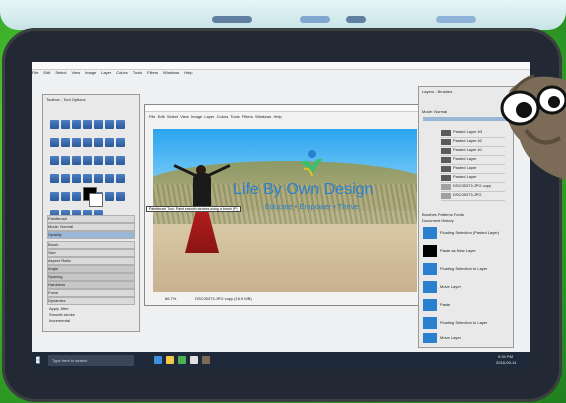 The height and width of the screenshot is (403, 566). Describe the element at coordinates (466, 307) in the screenshot. I see `history-item: Paste` at that location.